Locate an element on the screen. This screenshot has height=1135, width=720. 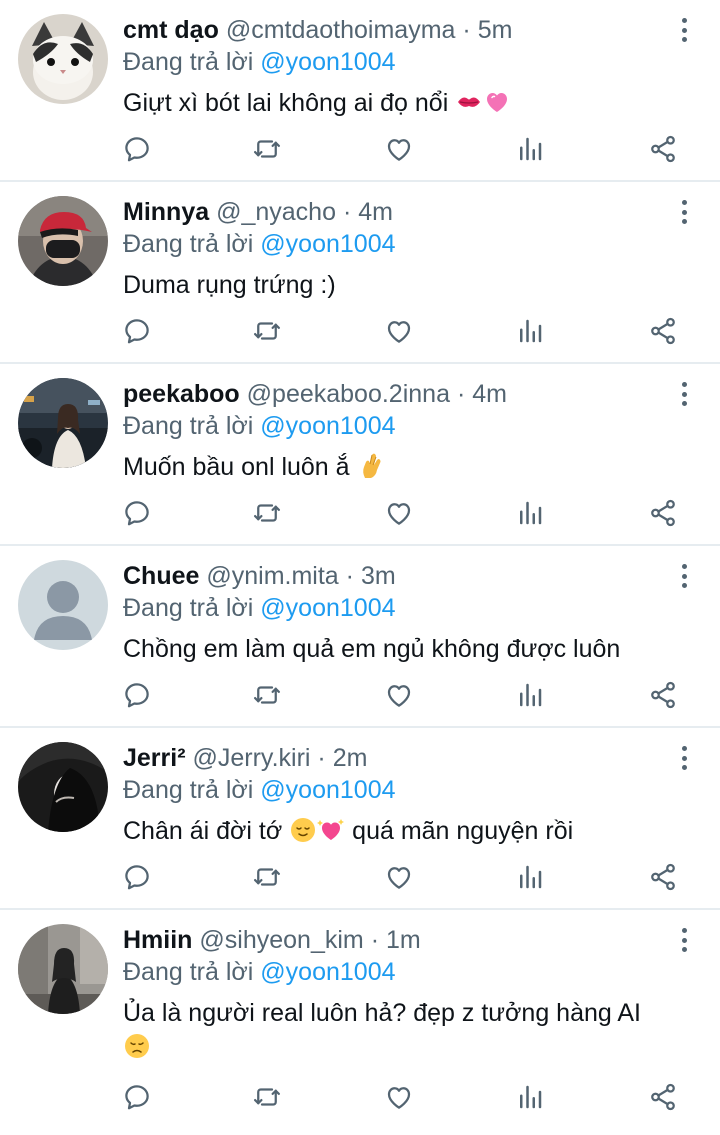
tweet-text: Chân ái đời tớ quá mãn nguyện rồi is located at coordinates (396, 831).